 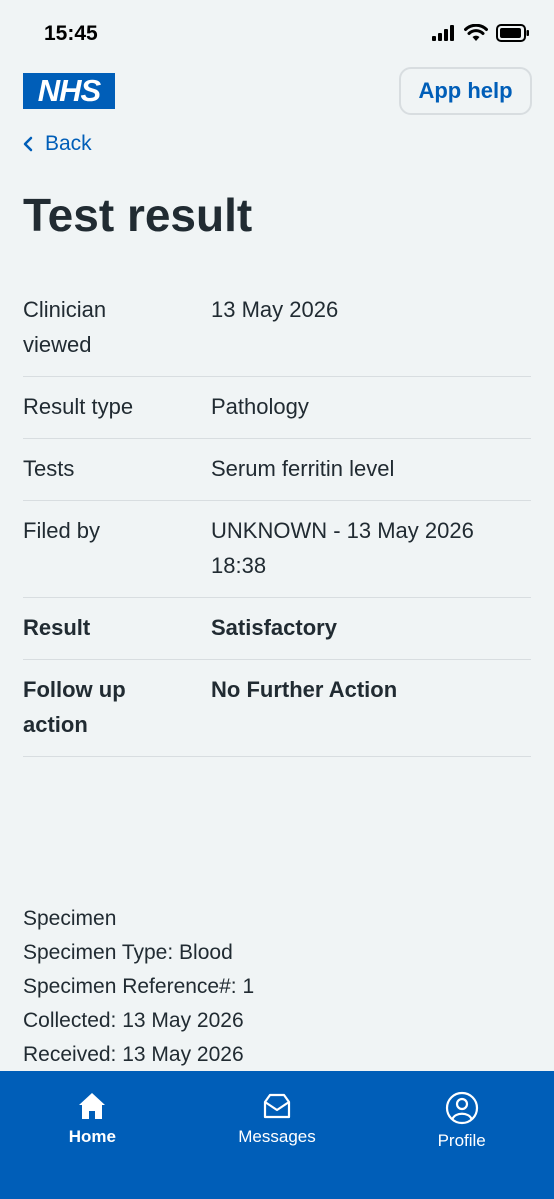 What do you see at coordinates (461, 1108) in the screenshot?
I see `profile-icon` at bounding box center [461, 1108].